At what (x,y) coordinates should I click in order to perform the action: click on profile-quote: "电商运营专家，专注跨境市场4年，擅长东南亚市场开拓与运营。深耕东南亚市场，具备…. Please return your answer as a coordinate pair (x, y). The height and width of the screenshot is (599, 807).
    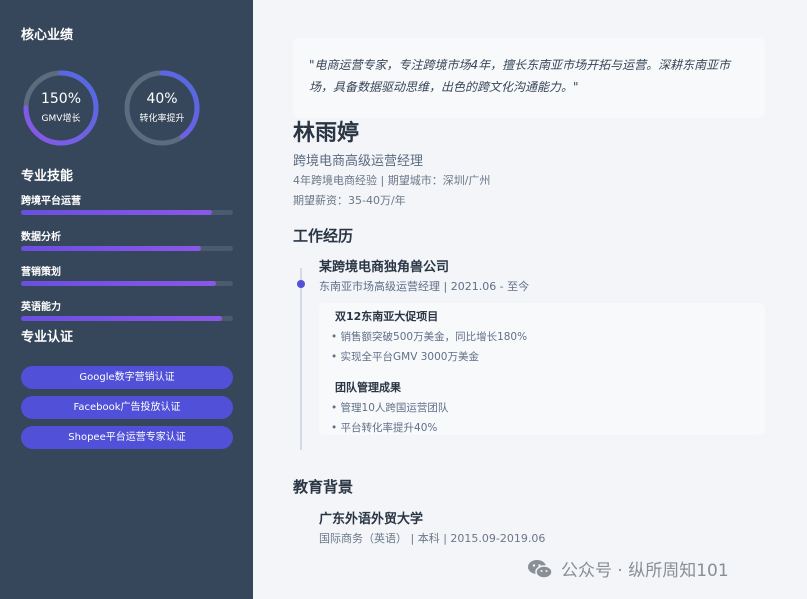
    Looking at the image, I should click on (529, 78).